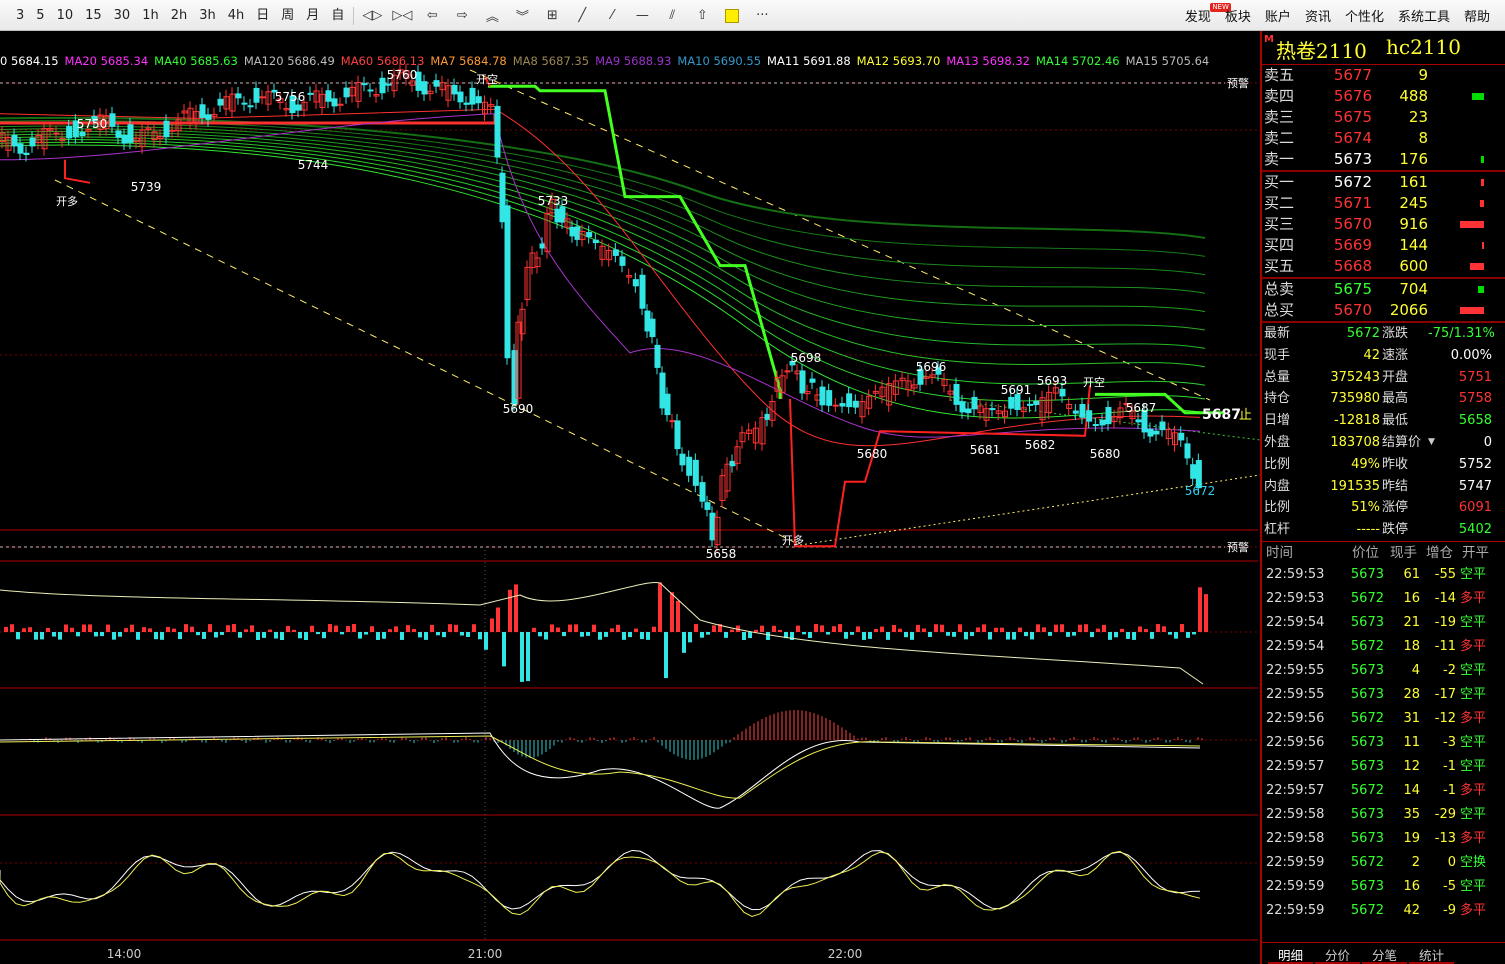  What do you see at coordinates (40, 16) in the screenshot?
I see `period-1: 5` at bounding box center [40, 16].